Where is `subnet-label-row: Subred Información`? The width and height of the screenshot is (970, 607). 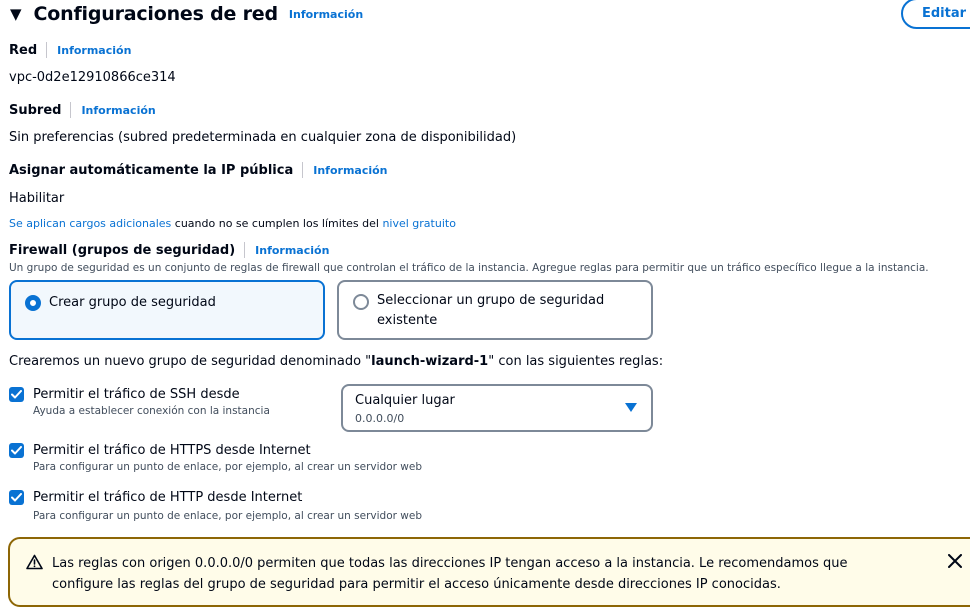 subnet-label-row: Subred Información is located at coordinates (82, 110).